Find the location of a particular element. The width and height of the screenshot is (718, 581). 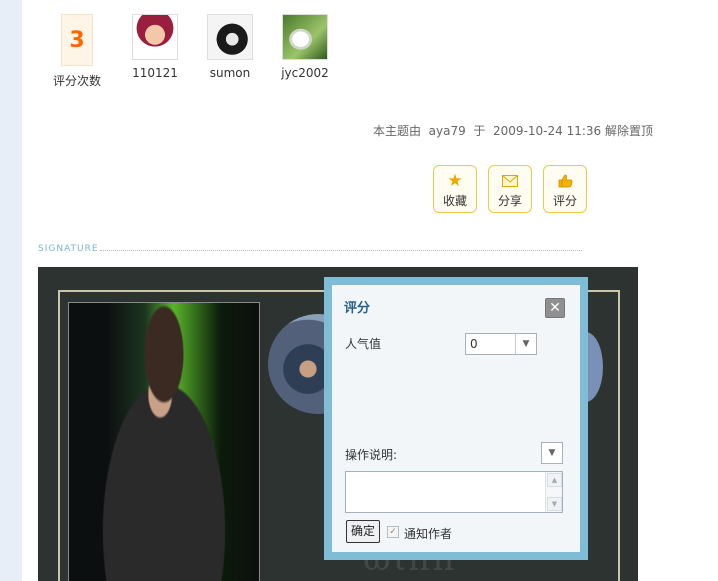

rater-name: 110121 is located at coordinates (155, 73).